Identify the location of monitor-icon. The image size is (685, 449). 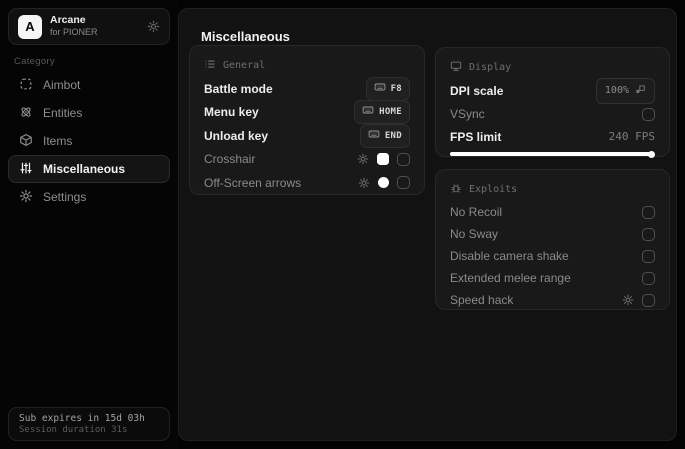
(456, 67).